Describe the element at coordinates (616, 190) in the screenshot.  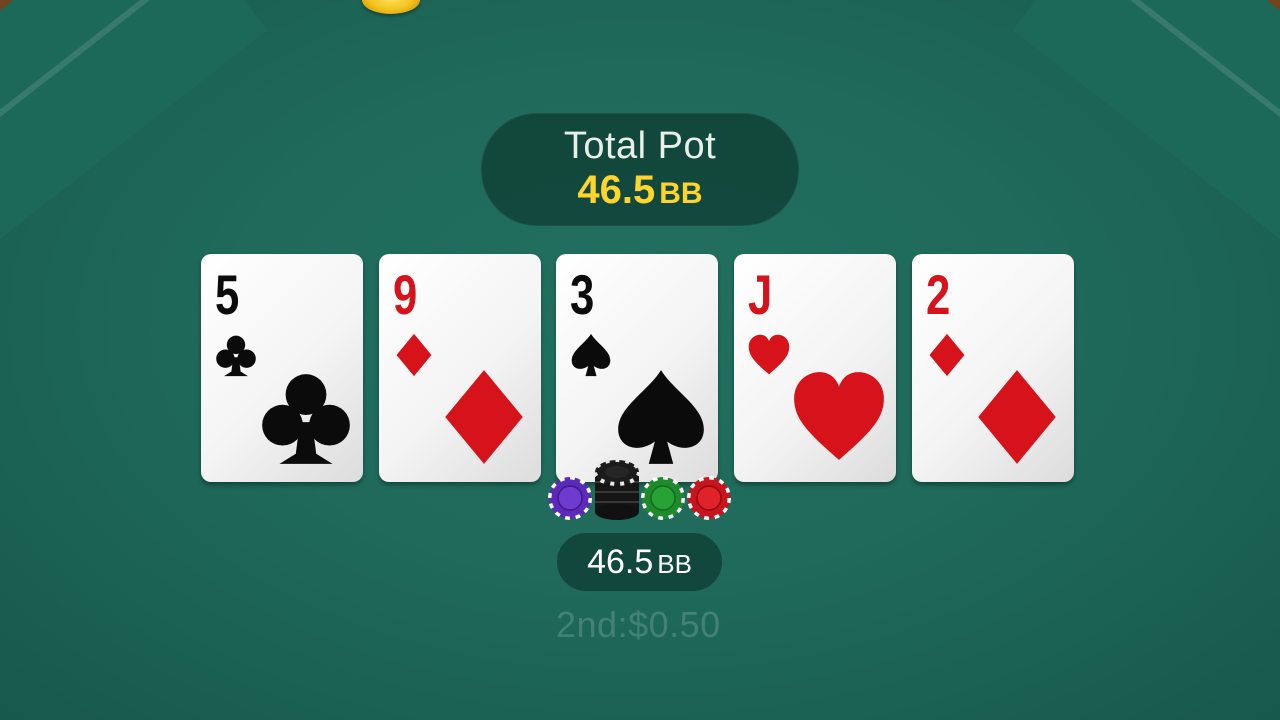
I see `total-pot-value: 46.5` at that location.